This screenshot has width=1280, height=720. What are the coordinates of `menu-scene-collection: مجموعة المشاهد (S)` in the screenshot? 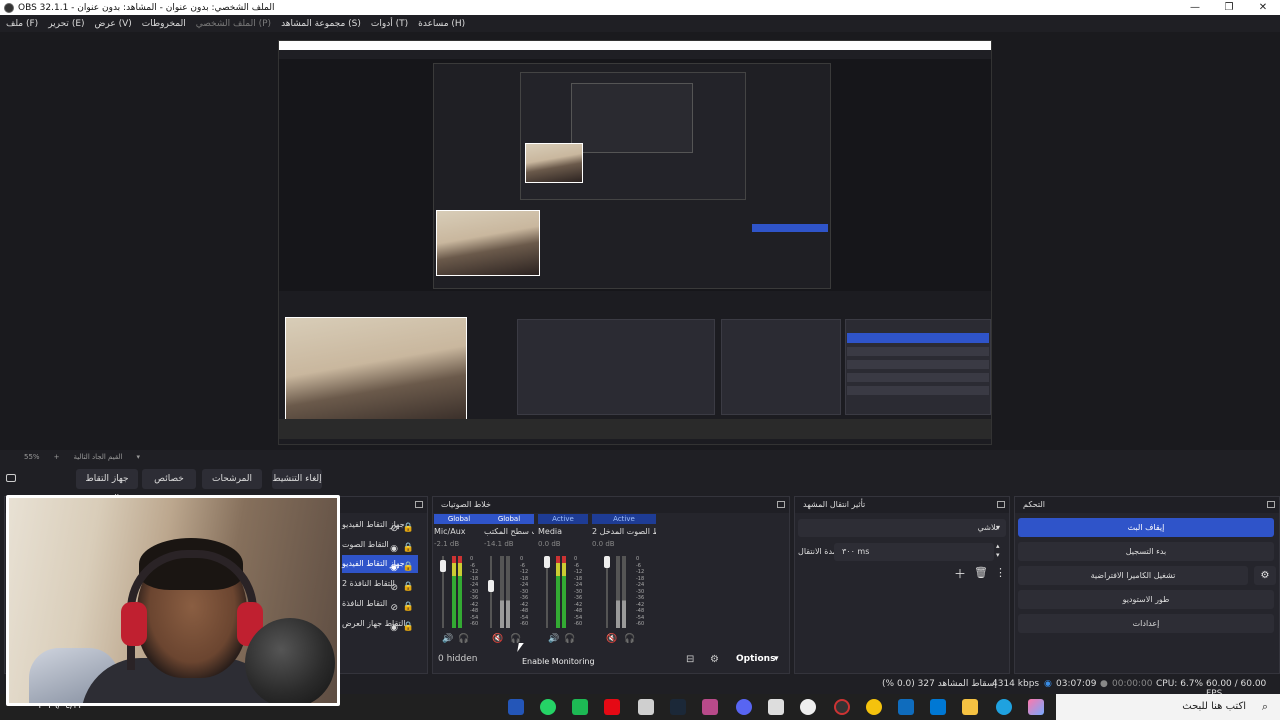 It's located at (321, 24).